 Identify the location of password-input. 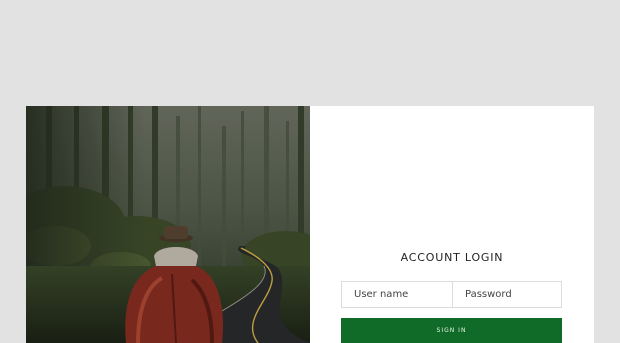
(507, 294).